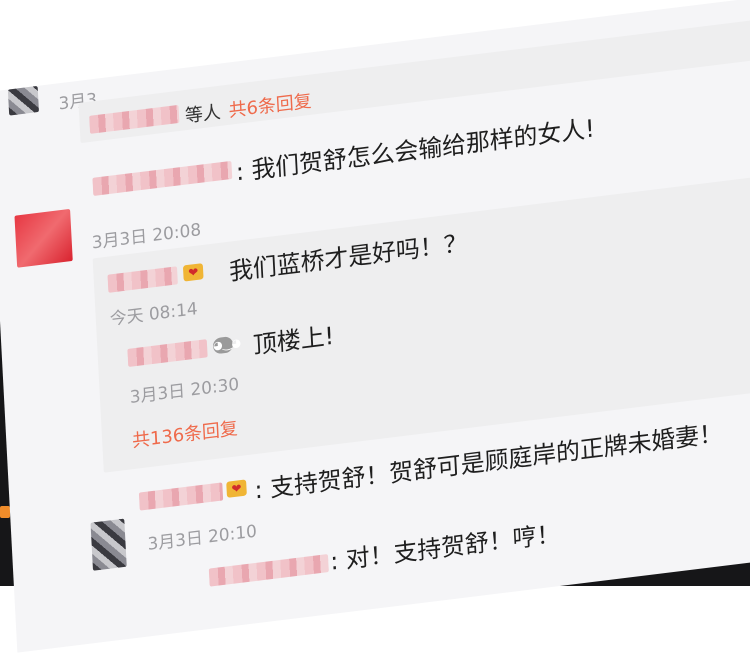 The height and width of the screenshot is (653, 750). I want to click on orange-badge-icon, so click(5, 512).